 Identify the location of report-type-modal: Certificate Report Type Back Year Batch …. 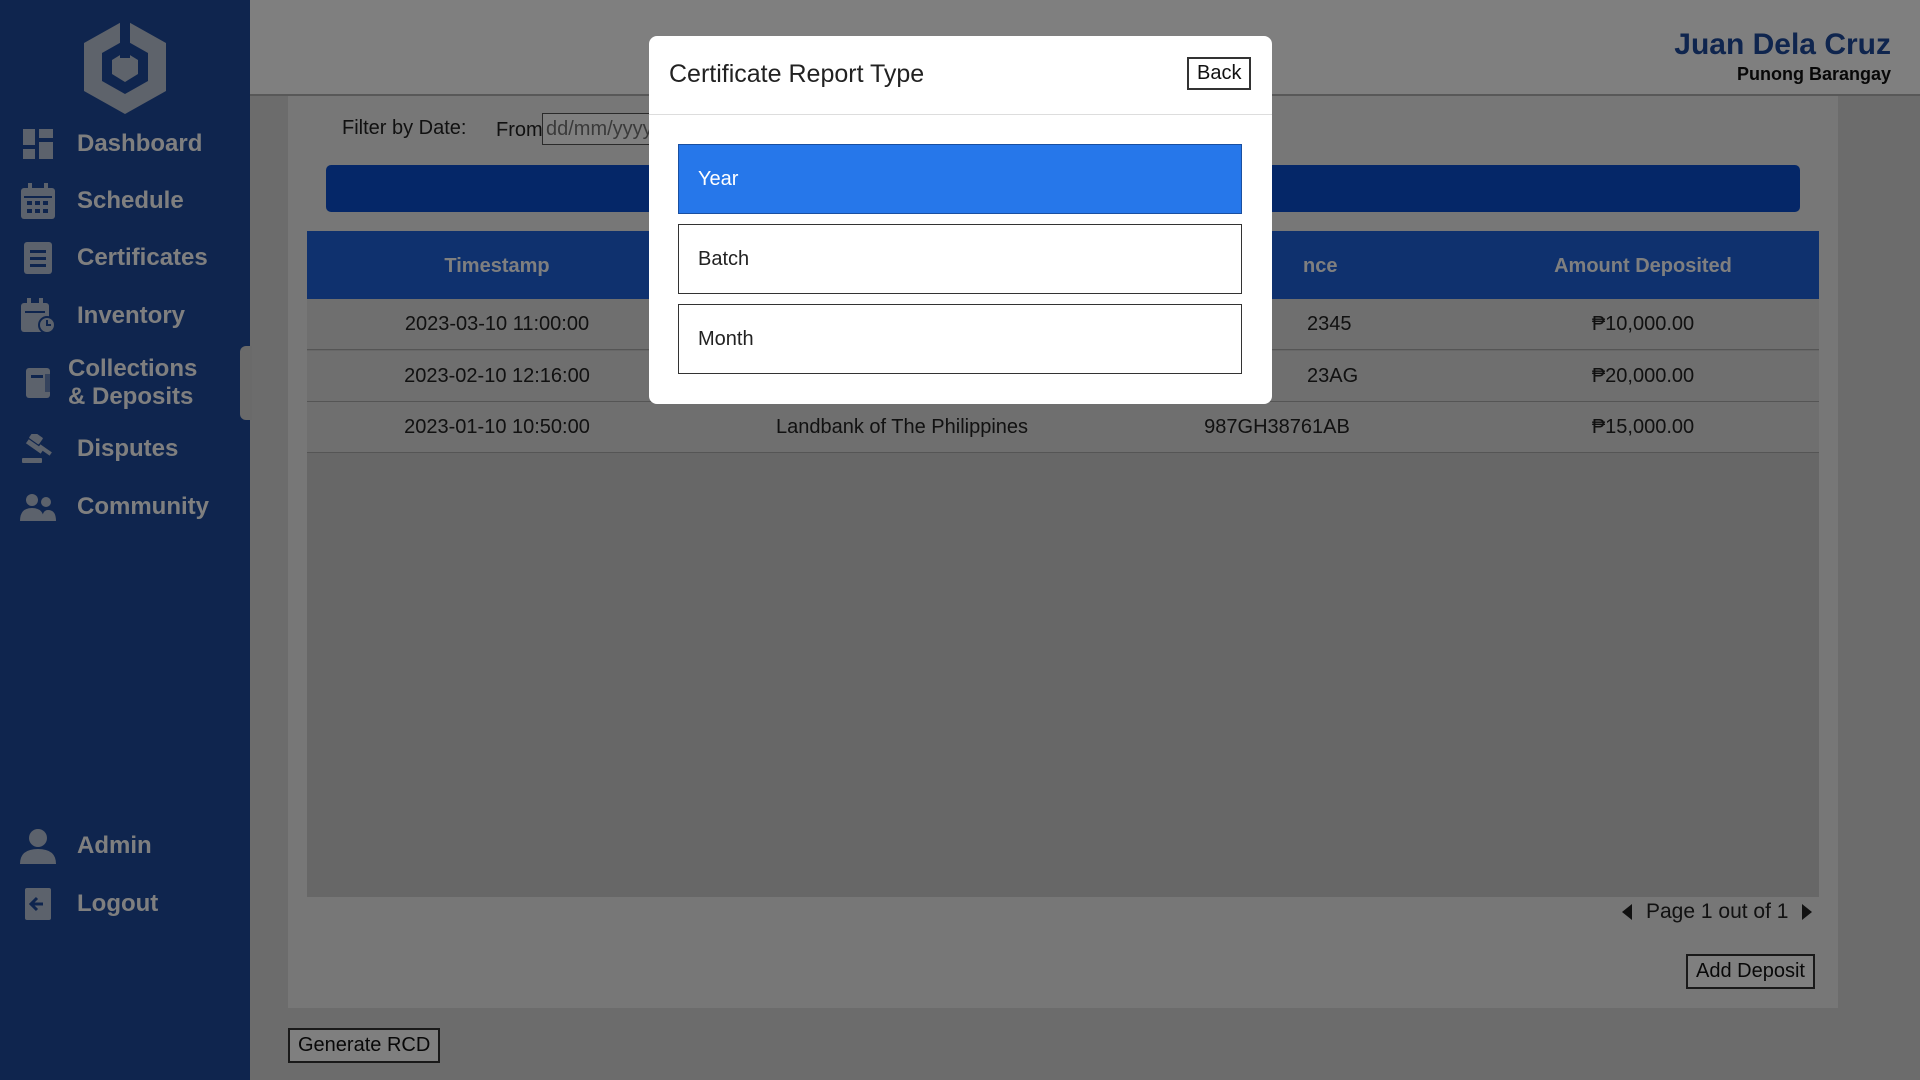
(960, 220).